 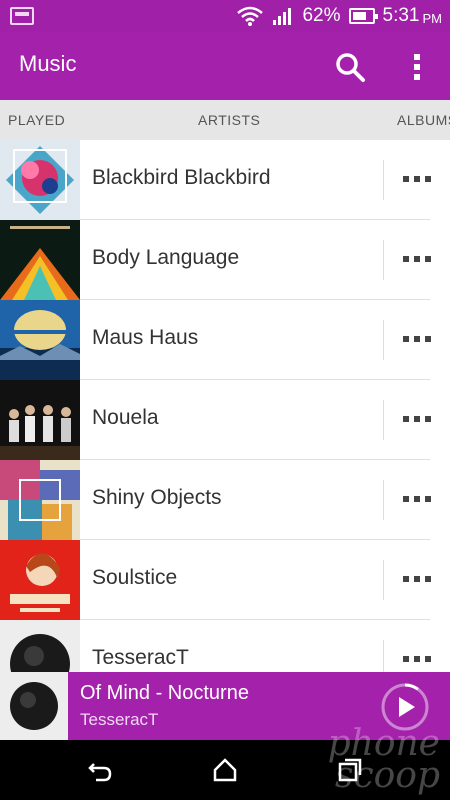 What do you see at coordinates (363, 16) in the screenshot?
I see `battery-icon` at bounding box center [363, 16].